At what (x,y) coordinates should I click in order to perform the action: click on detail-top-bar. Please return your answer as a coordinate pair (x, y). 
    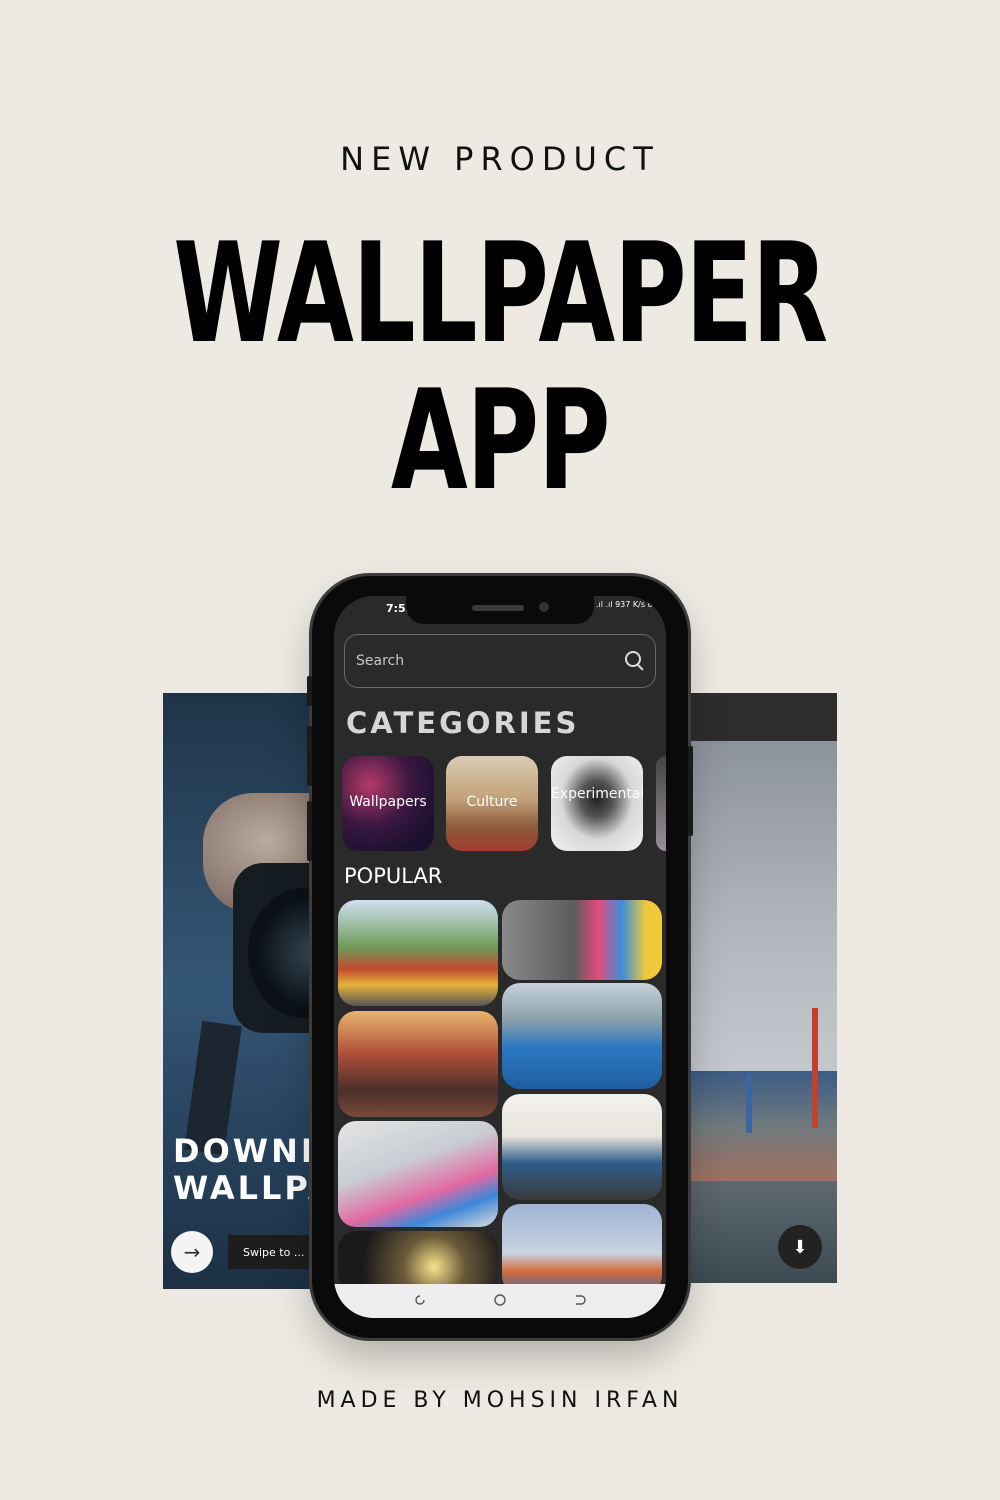
    Looking at the image, I should click on (761, 717).